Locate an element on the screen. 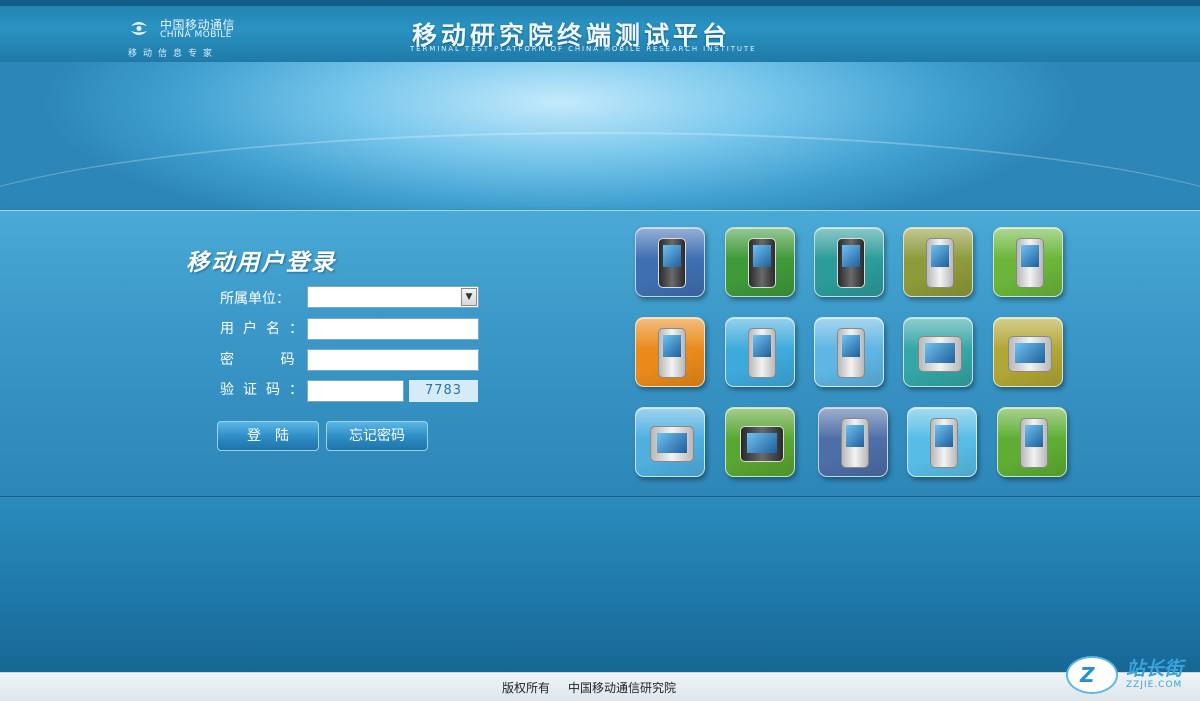  site-watermark: Z 站长街 ZZJIE.COM is located at coordinates (1130, 675).